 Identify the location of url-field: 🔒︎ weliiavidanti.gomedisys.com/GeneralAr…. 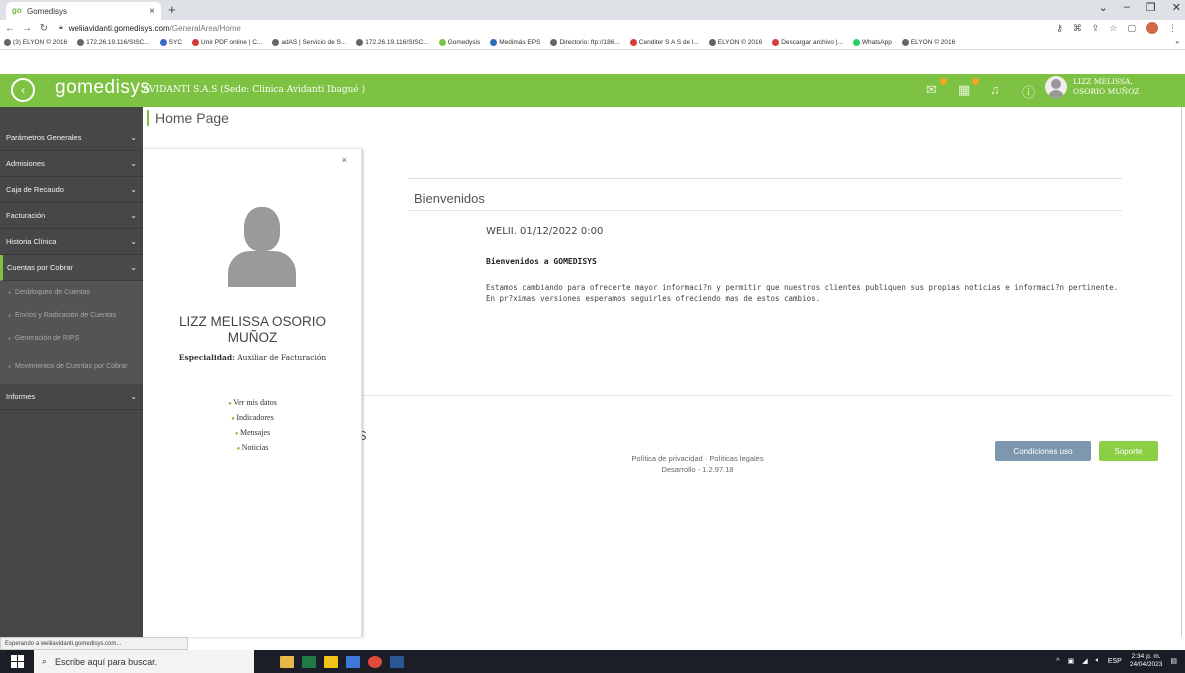
(150, 28).